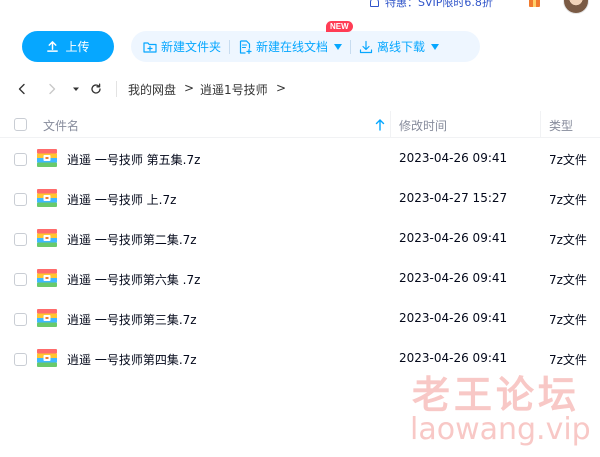 The image size is (600, 457). What do you see at coordinates (300, 319) in the screenshot?
I see `table-row: 逍遥 一号技师第三集.7z 2023-04-26 09:41 7z文件` at bounding box center [300, 319].